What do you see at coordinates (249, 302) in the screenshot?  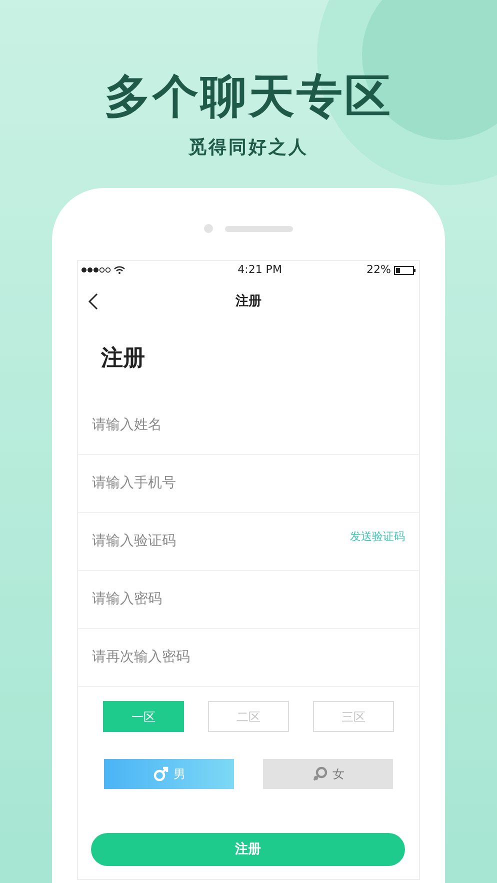 I see `nav-title: 注册` at bounding box center [249, 302].